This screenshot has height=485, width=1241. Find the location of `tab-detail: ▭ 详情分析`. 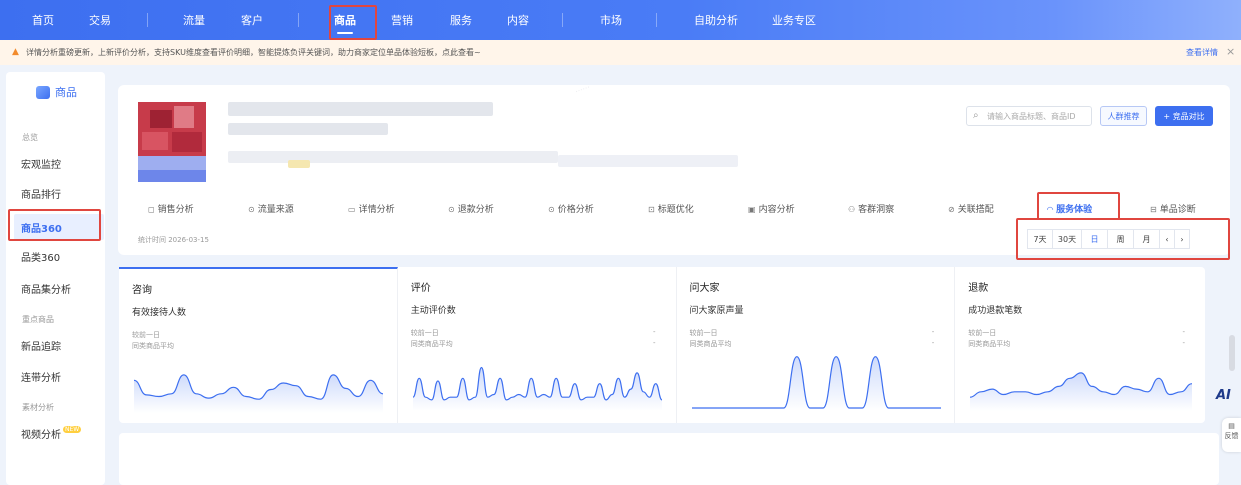

tab-detail: ▭ 详情分析 is located at coordinates (371, 208).